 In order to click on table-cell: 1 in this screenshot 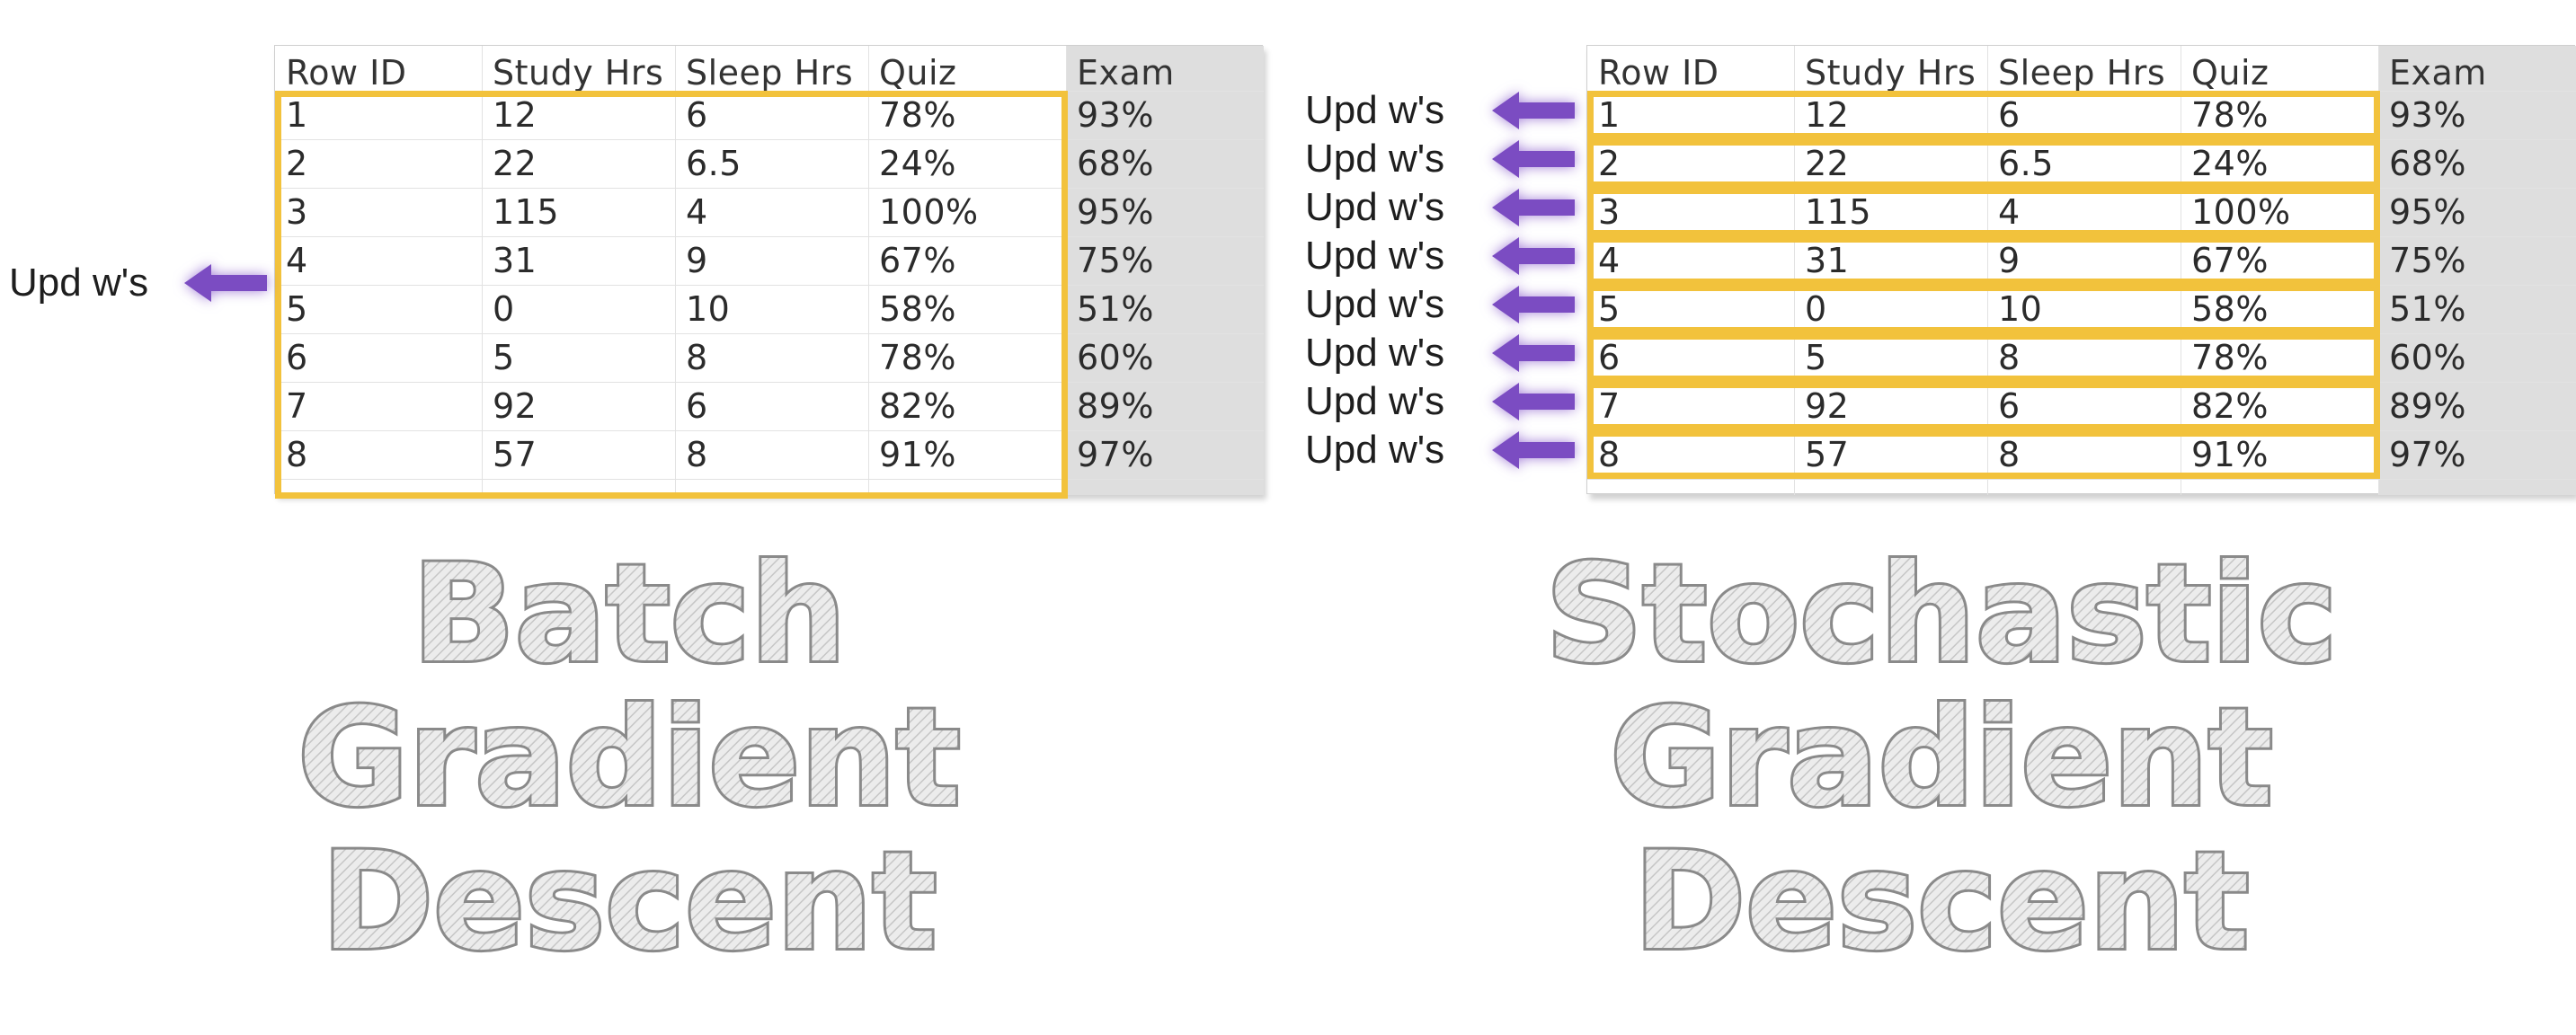, I will do `click(297, 115)`.